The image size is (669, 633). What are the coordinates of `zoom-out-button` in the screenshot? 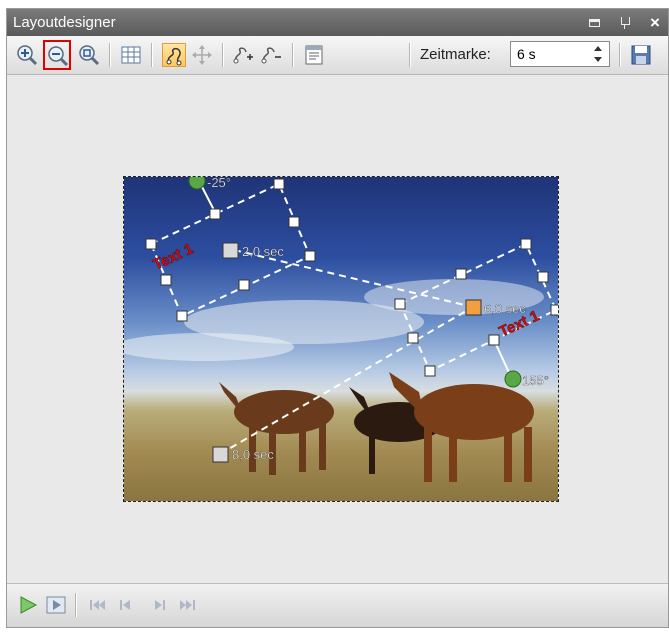 It's located at (57, 55).